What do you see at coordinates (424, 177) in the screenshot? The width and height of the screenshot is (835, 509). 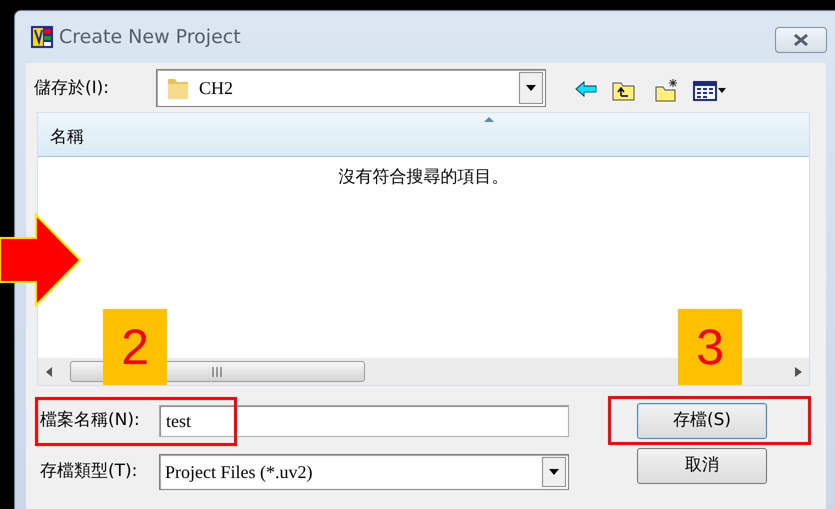 I see `empty-message: 沒有符合搜尋的項目。` at bounding box center [424, 177].